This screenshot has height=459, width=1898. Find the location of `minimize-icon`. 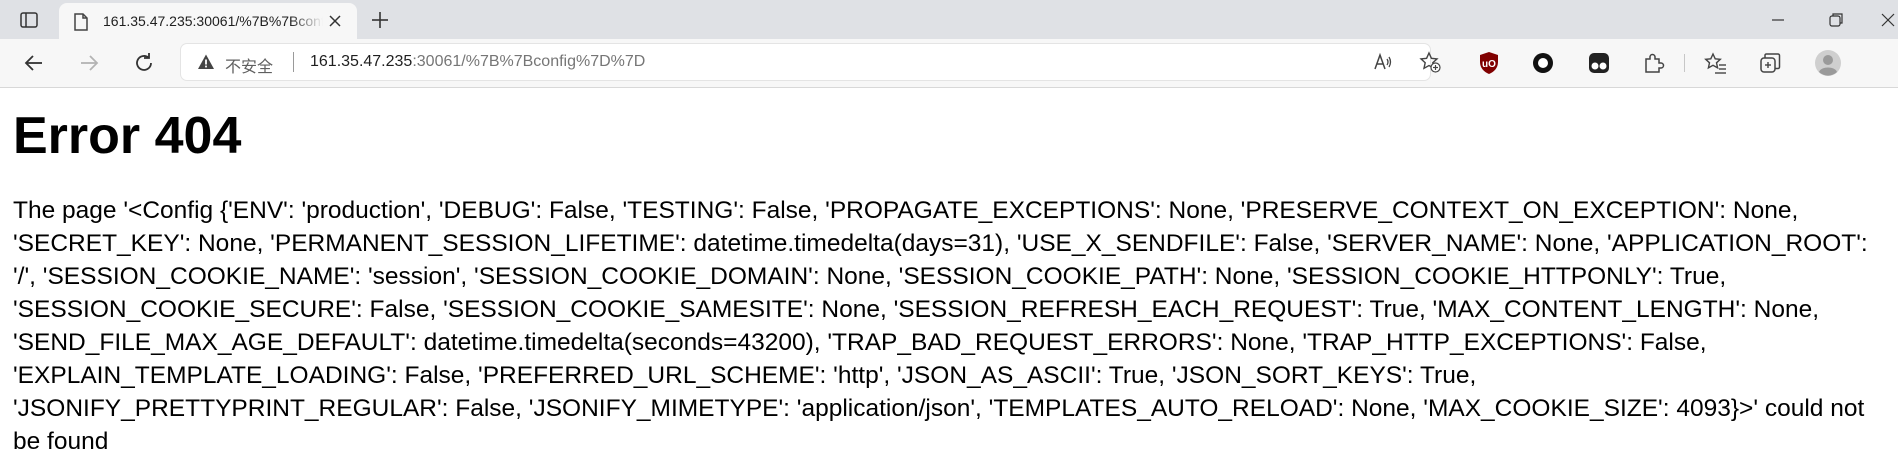

minimize-icon is located at coordinates (1778, 20).